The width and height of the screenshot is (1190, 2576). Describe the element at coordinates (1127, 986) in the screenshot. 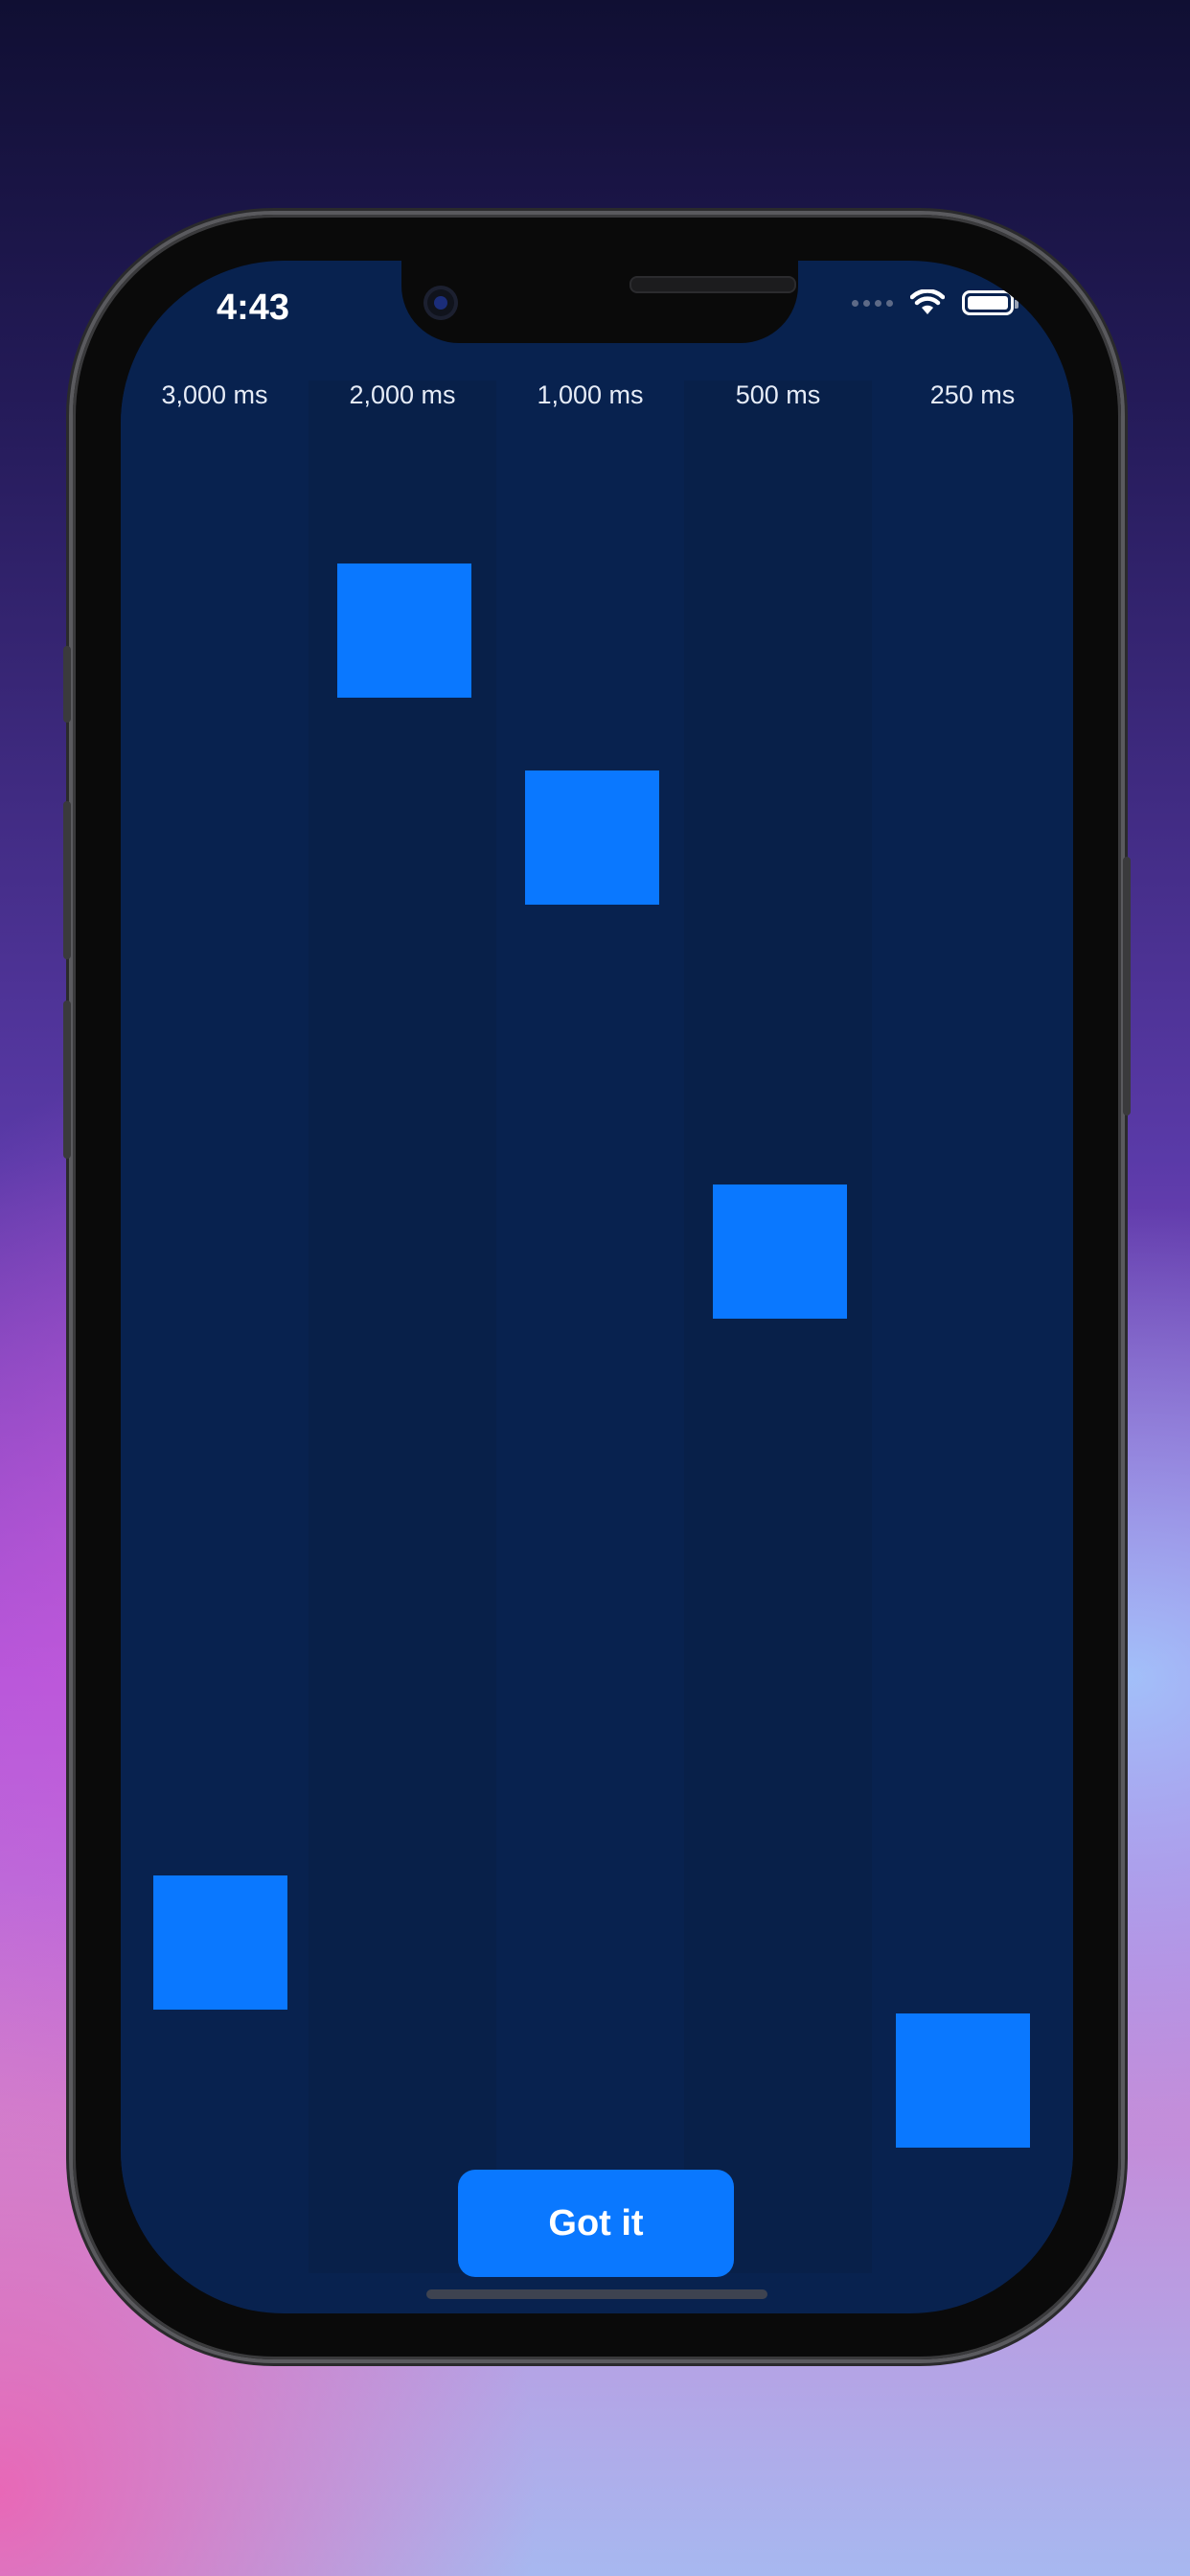

I see `power-button` at that location.